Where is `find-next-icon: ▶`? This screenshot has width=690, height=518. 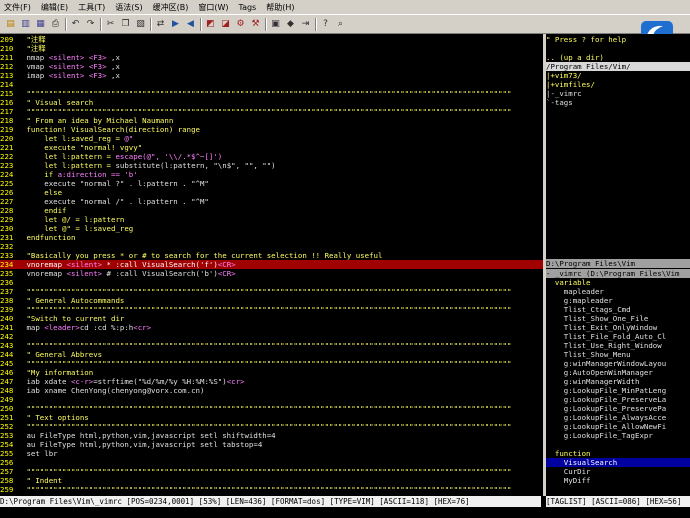 find-next-icon: ▶ is located at coordinates (175, 24).